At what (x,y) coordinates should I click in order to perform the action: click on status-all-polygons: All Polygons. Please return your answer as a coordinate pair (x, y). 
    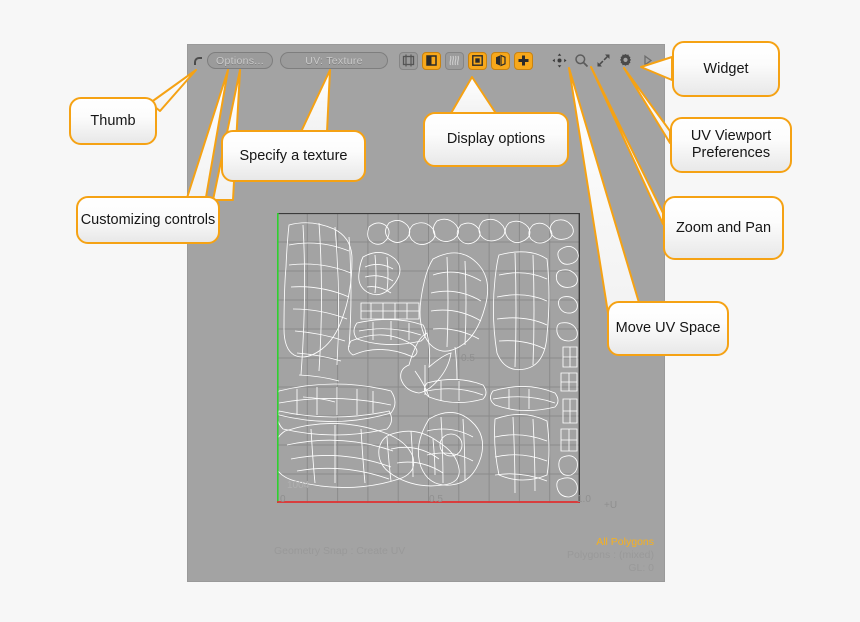
    Looking at the image, I should click on (625, 542).